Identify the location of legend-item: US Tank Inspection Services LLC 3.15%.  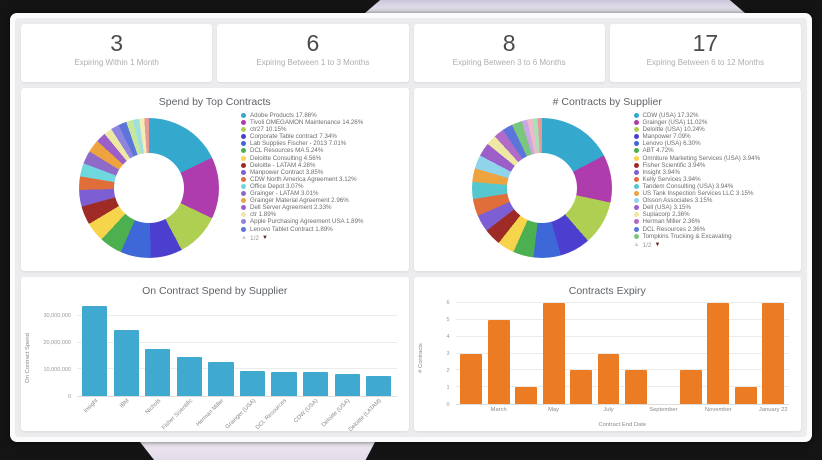
(717, 194).